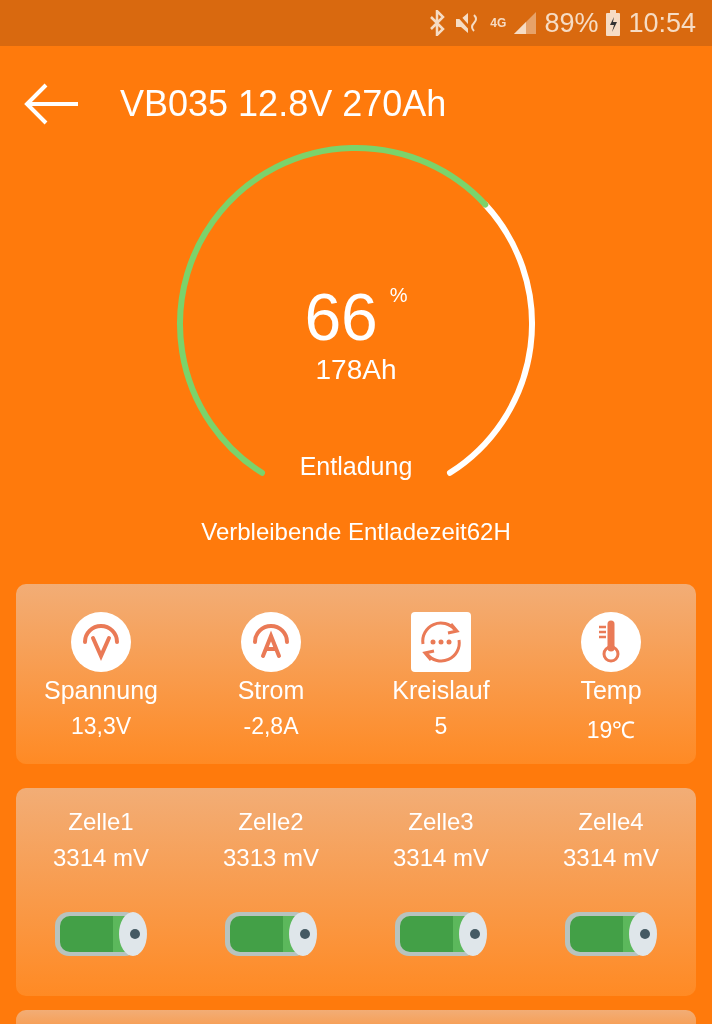  Describe the element at coordinates (271, 726) in the screenshot. I see `metric-value: -2,8A` at that location.